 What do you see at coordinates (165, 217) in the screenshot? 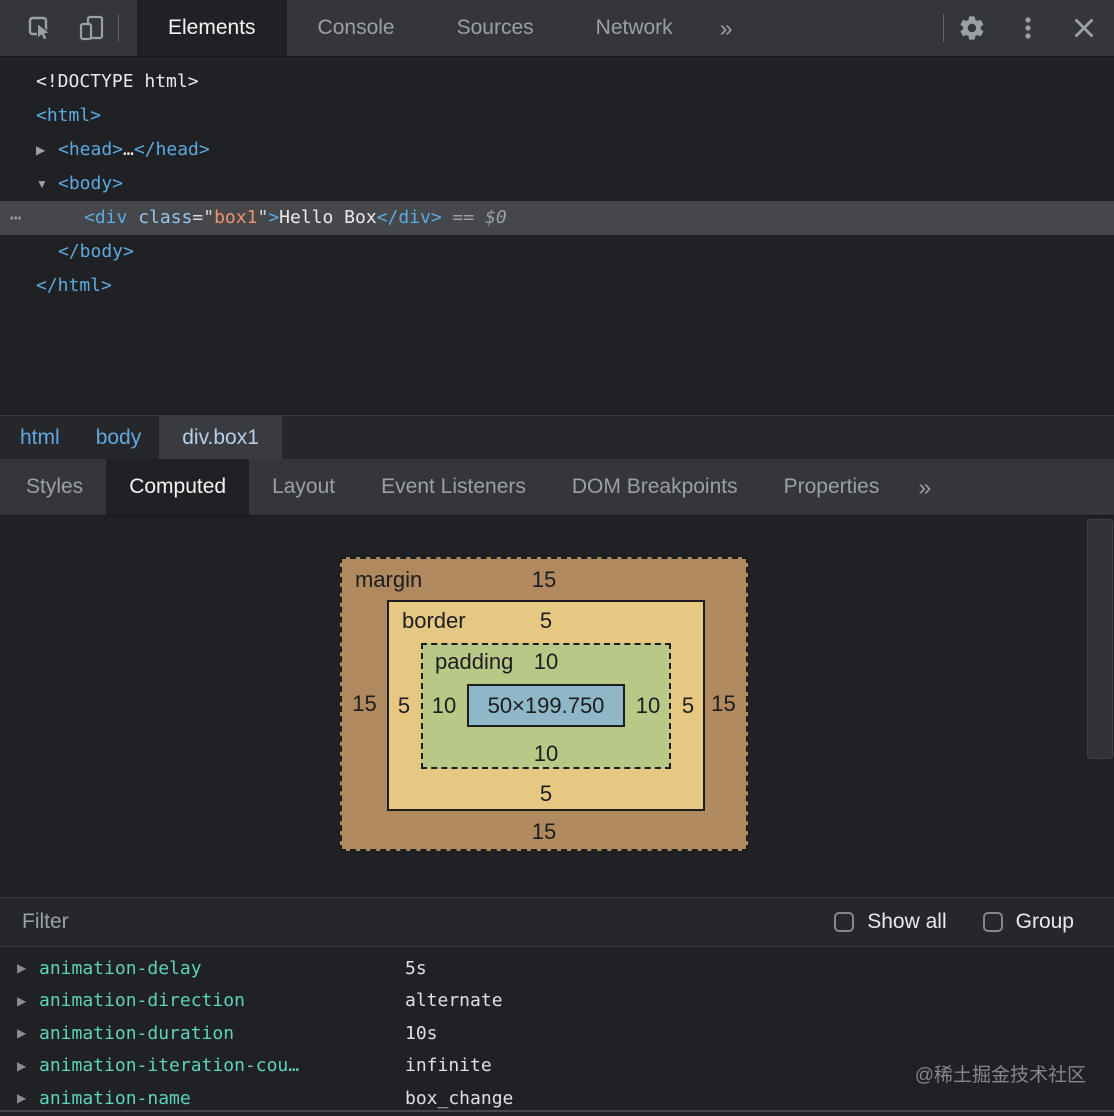
I see `code-token: class` at bounding box center [165, 217].